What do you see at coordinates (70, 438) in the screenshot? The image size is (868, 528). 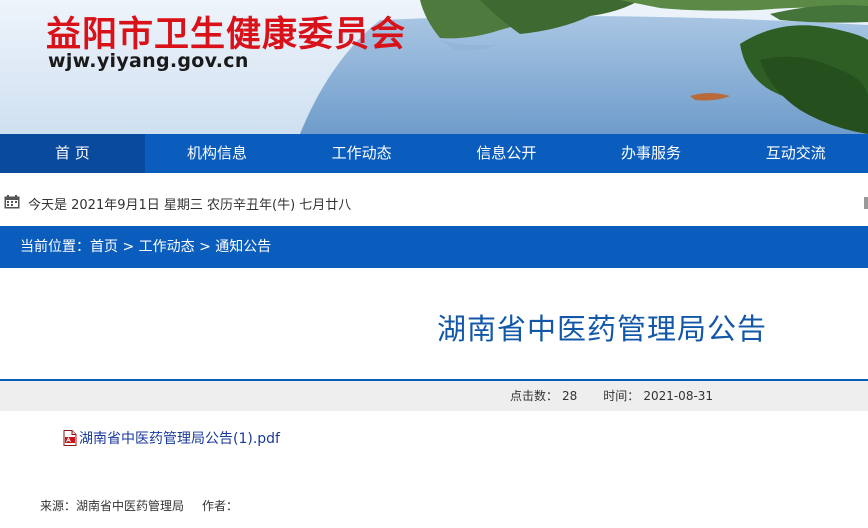 I see `pdf-file-icon` at bounding box center [70, 438].